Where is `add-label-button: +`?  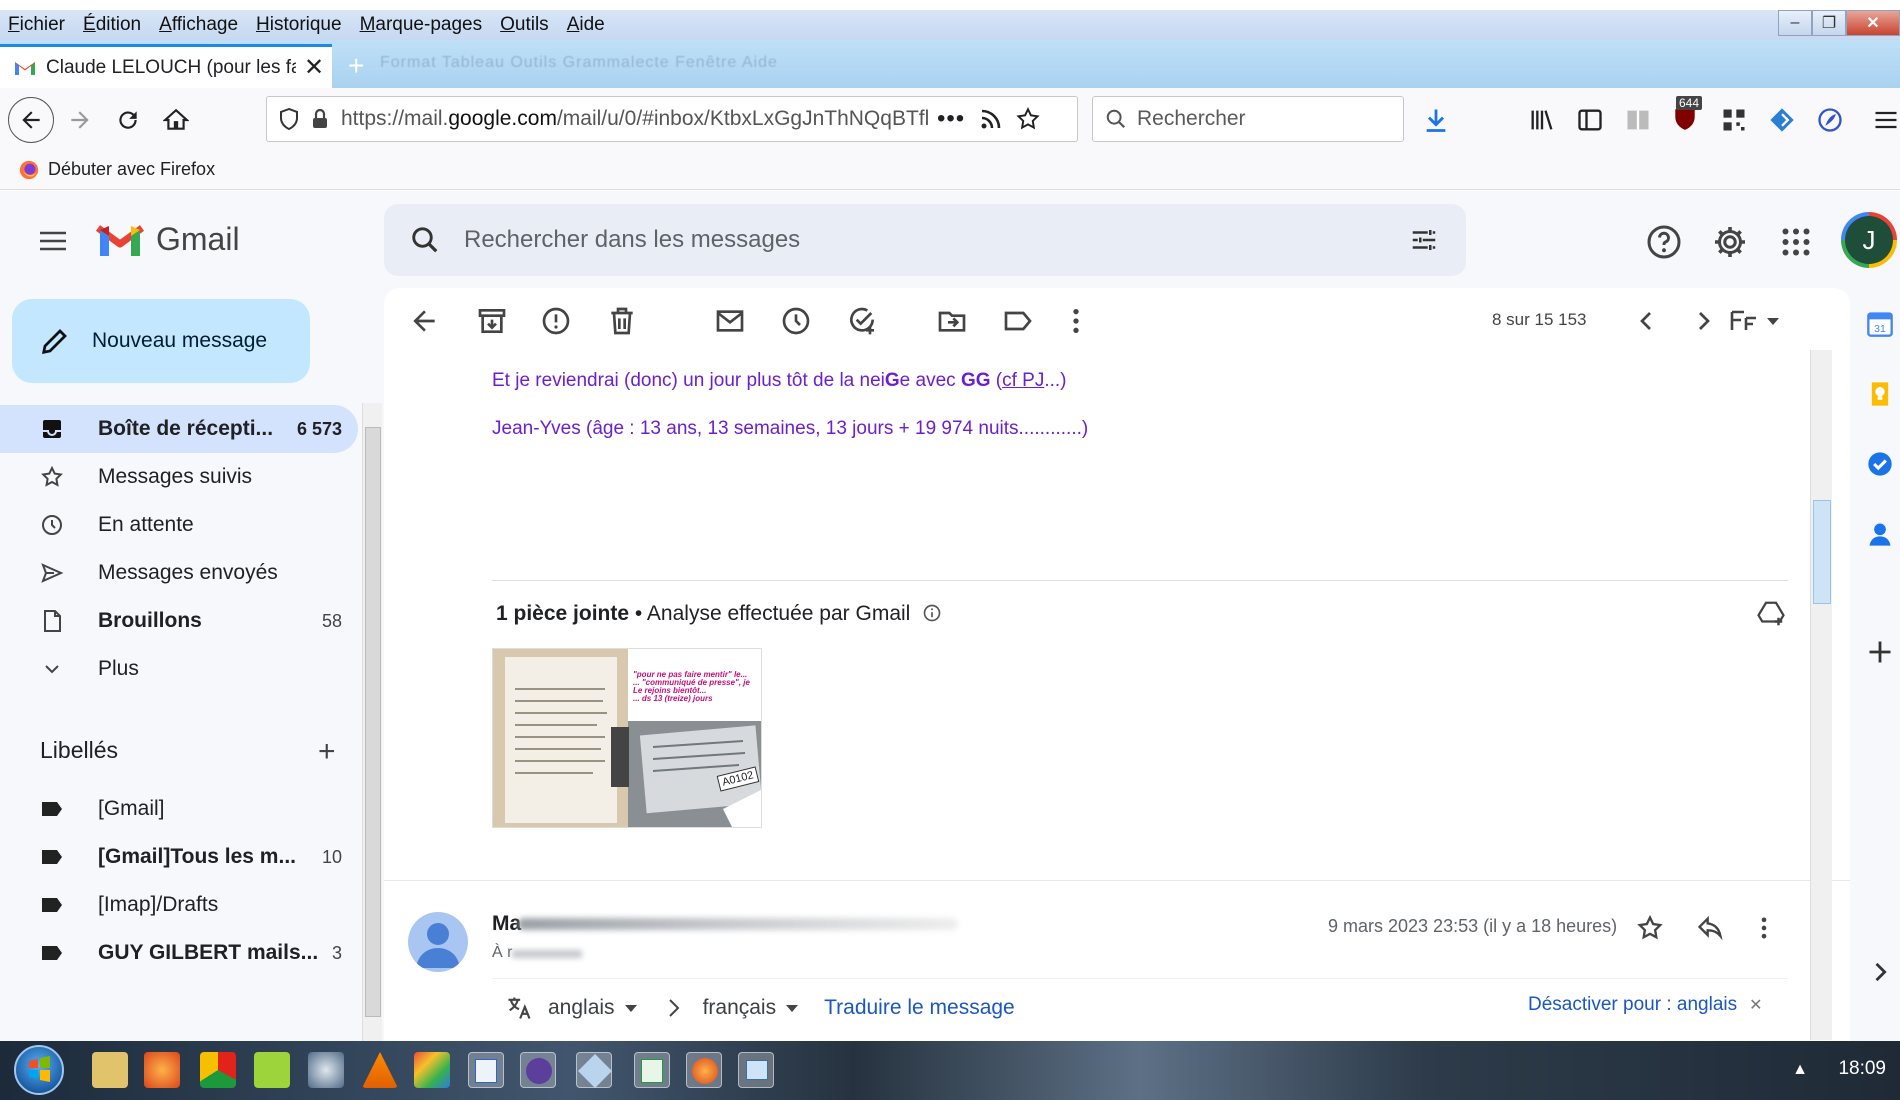
add-label-button: + is located at coordinates (327, 752).